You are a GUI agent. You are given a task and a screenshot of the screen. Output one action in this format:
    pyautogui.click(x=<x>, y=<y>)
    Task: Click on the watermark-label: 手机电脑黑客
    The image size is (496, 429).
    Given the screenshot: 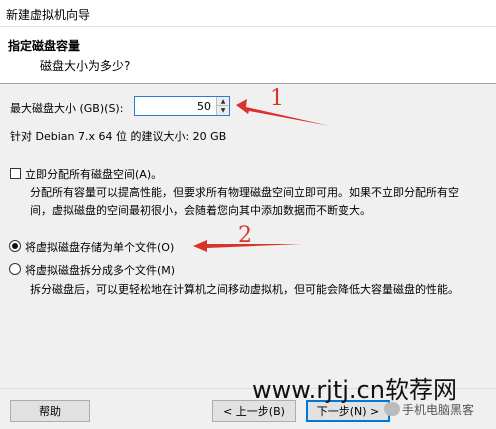 What is the action you would take?
    pyautogui.click(x=438, y=410)
    